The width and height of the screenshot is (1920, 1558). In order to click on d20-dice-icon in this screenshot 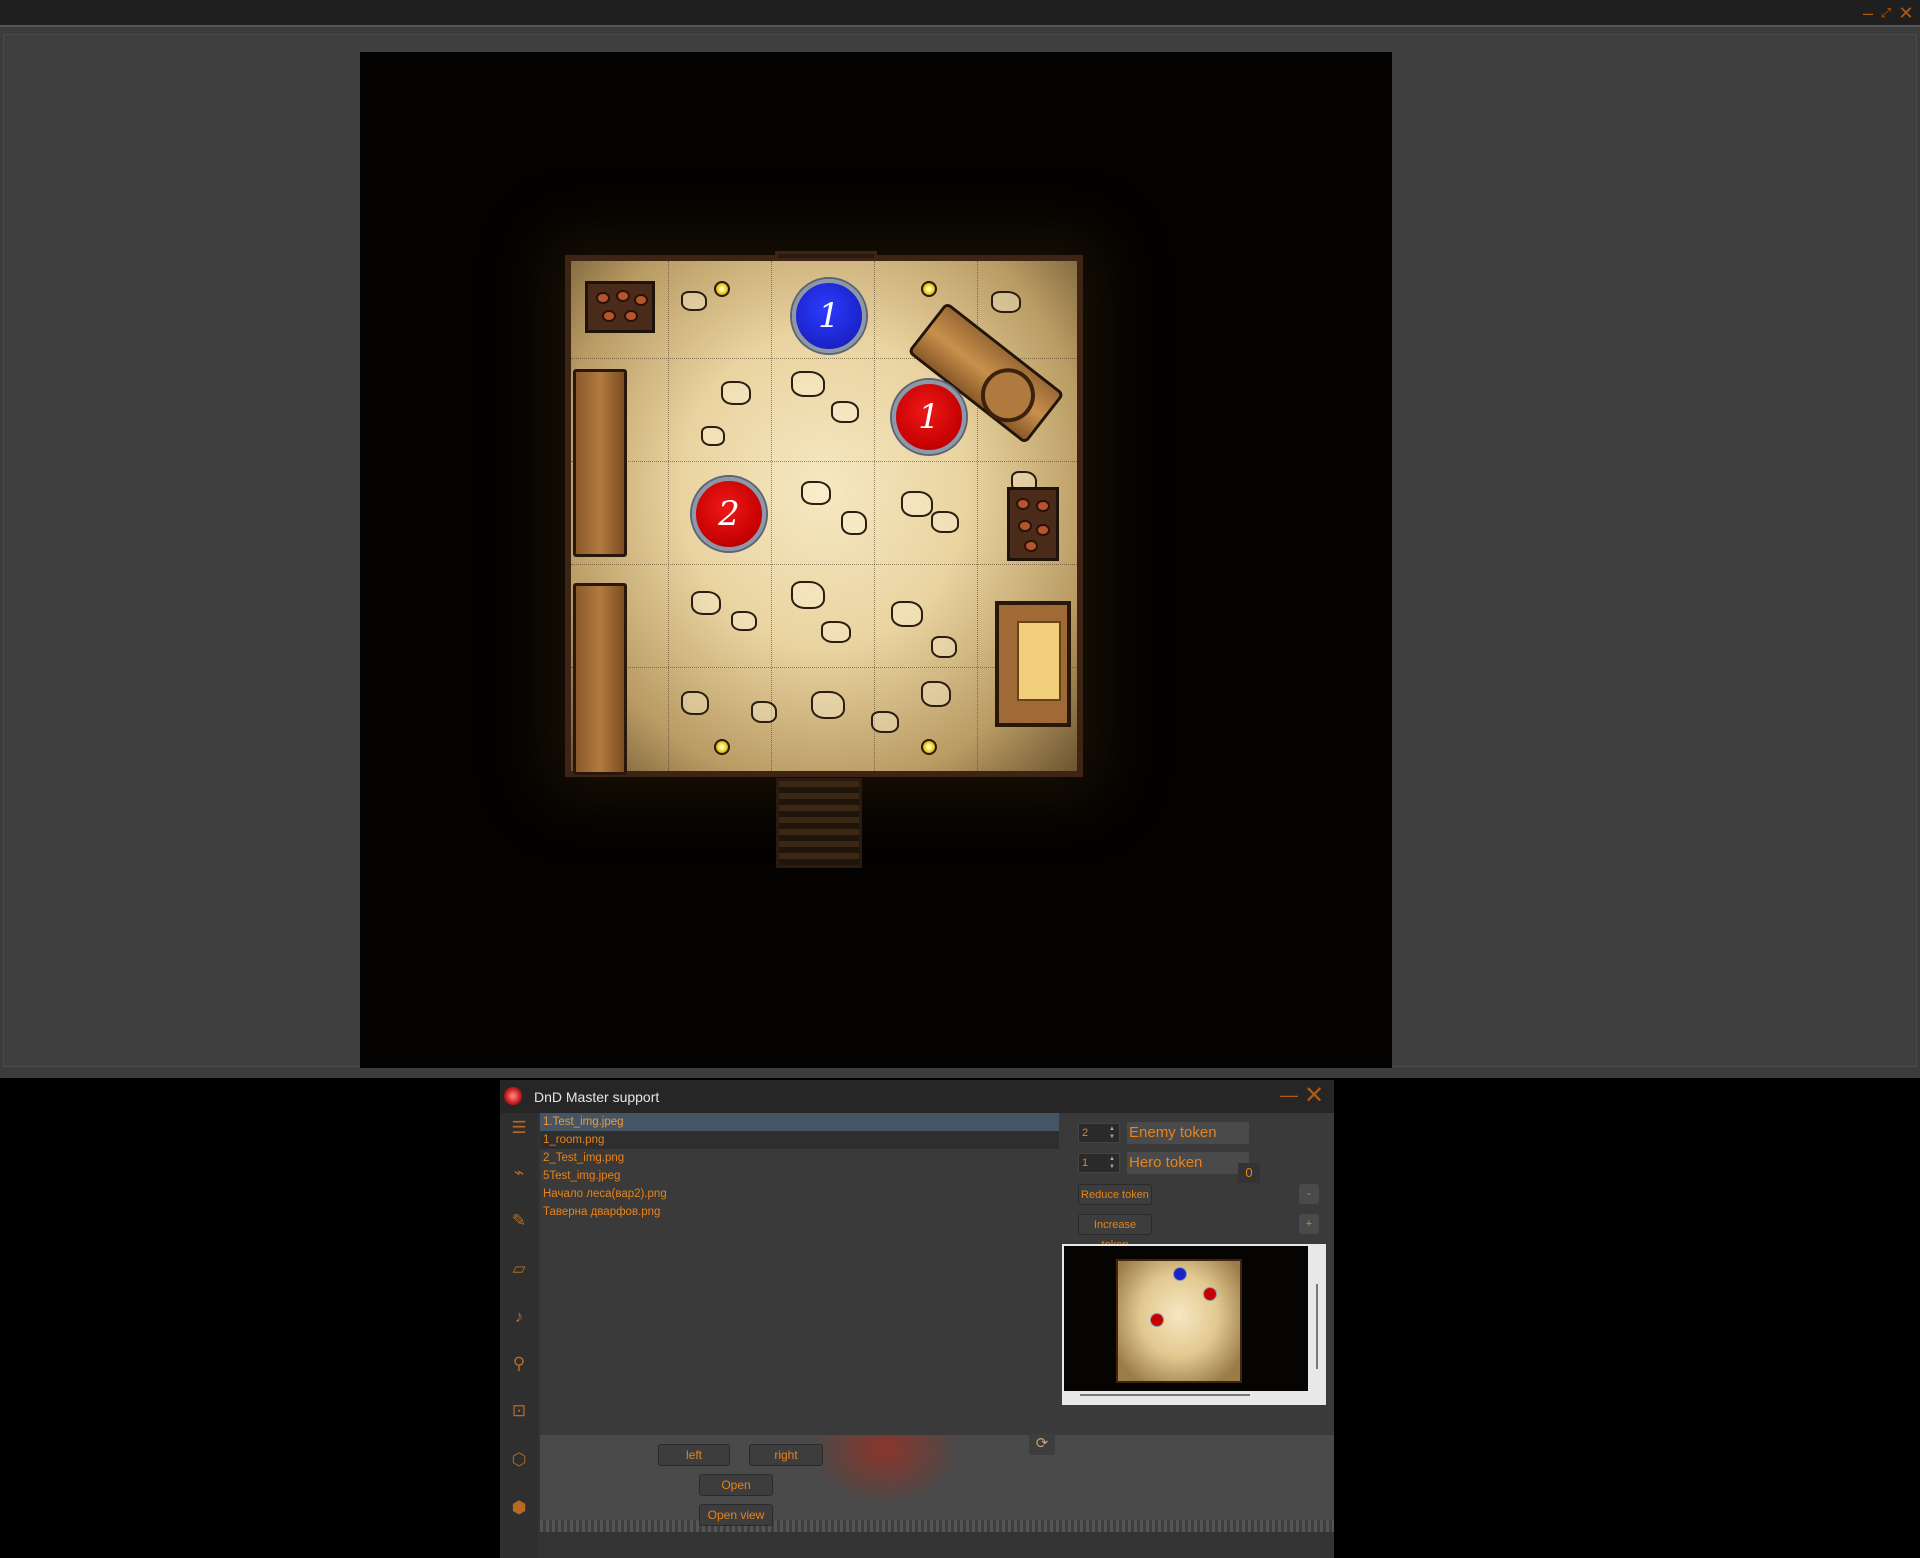, I will do `click(513, 1096)`.